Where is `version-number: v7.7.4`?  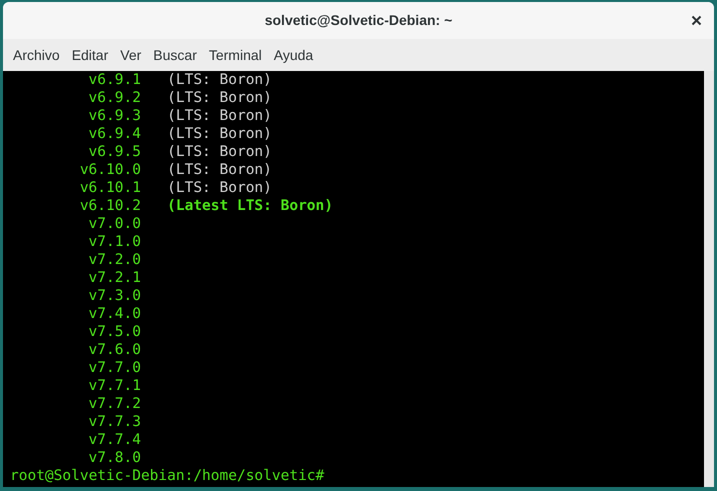
version-number: v7.7.4 is located at coordinates (114, 440).